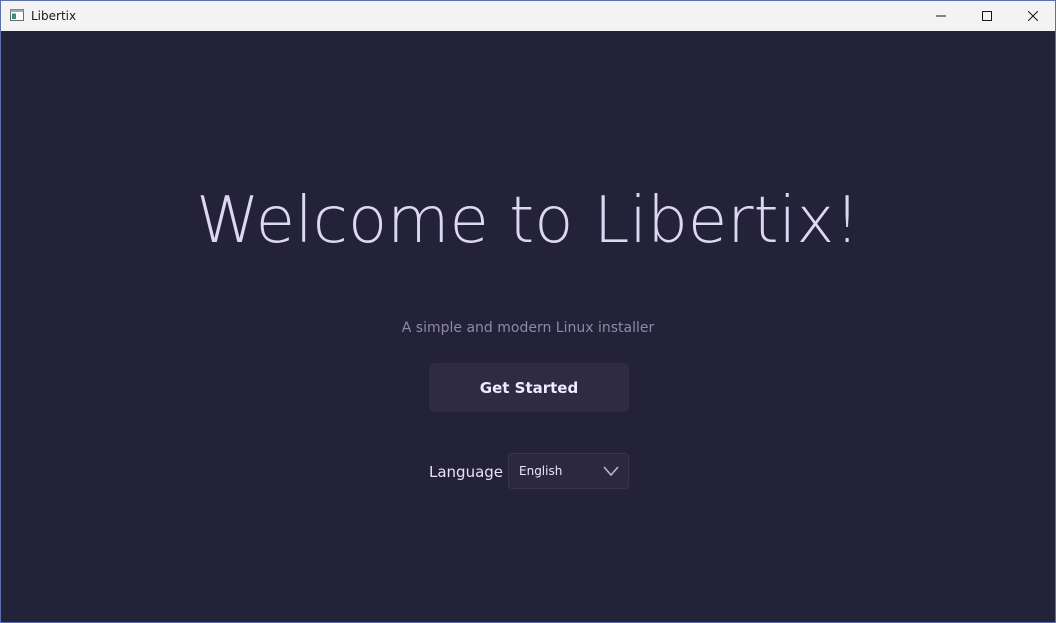 The height and width of the screenshot is (623, 1056). Describe the element at coordinates (528, 16) in the screenshot. I see `title-bar: Libertix` at that location.